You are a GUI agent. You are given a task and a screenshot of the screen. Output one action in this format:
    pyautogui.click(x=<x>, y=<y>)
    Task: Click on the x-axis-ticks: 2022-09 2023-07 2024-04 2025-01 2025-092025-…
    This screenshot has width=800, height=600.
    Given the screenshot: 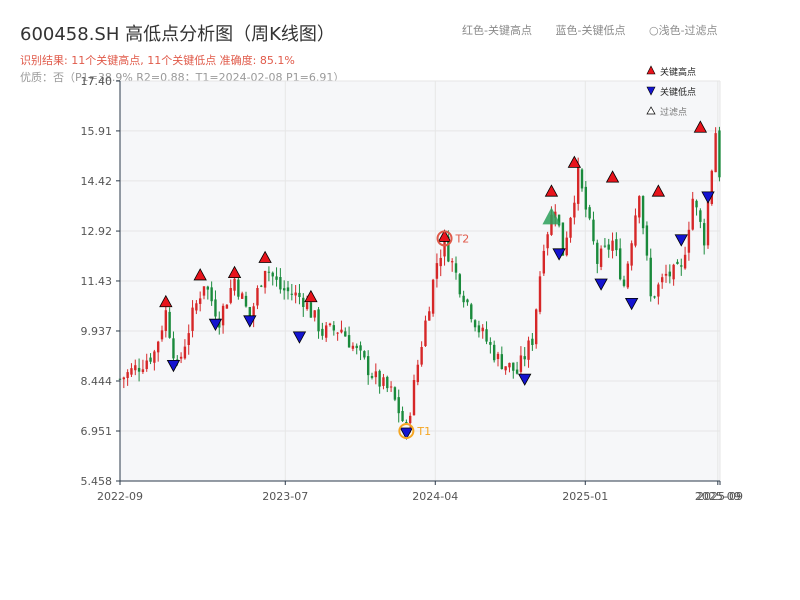 What is the action you would take?
    pyautogui.click(x=420, y=492)
    